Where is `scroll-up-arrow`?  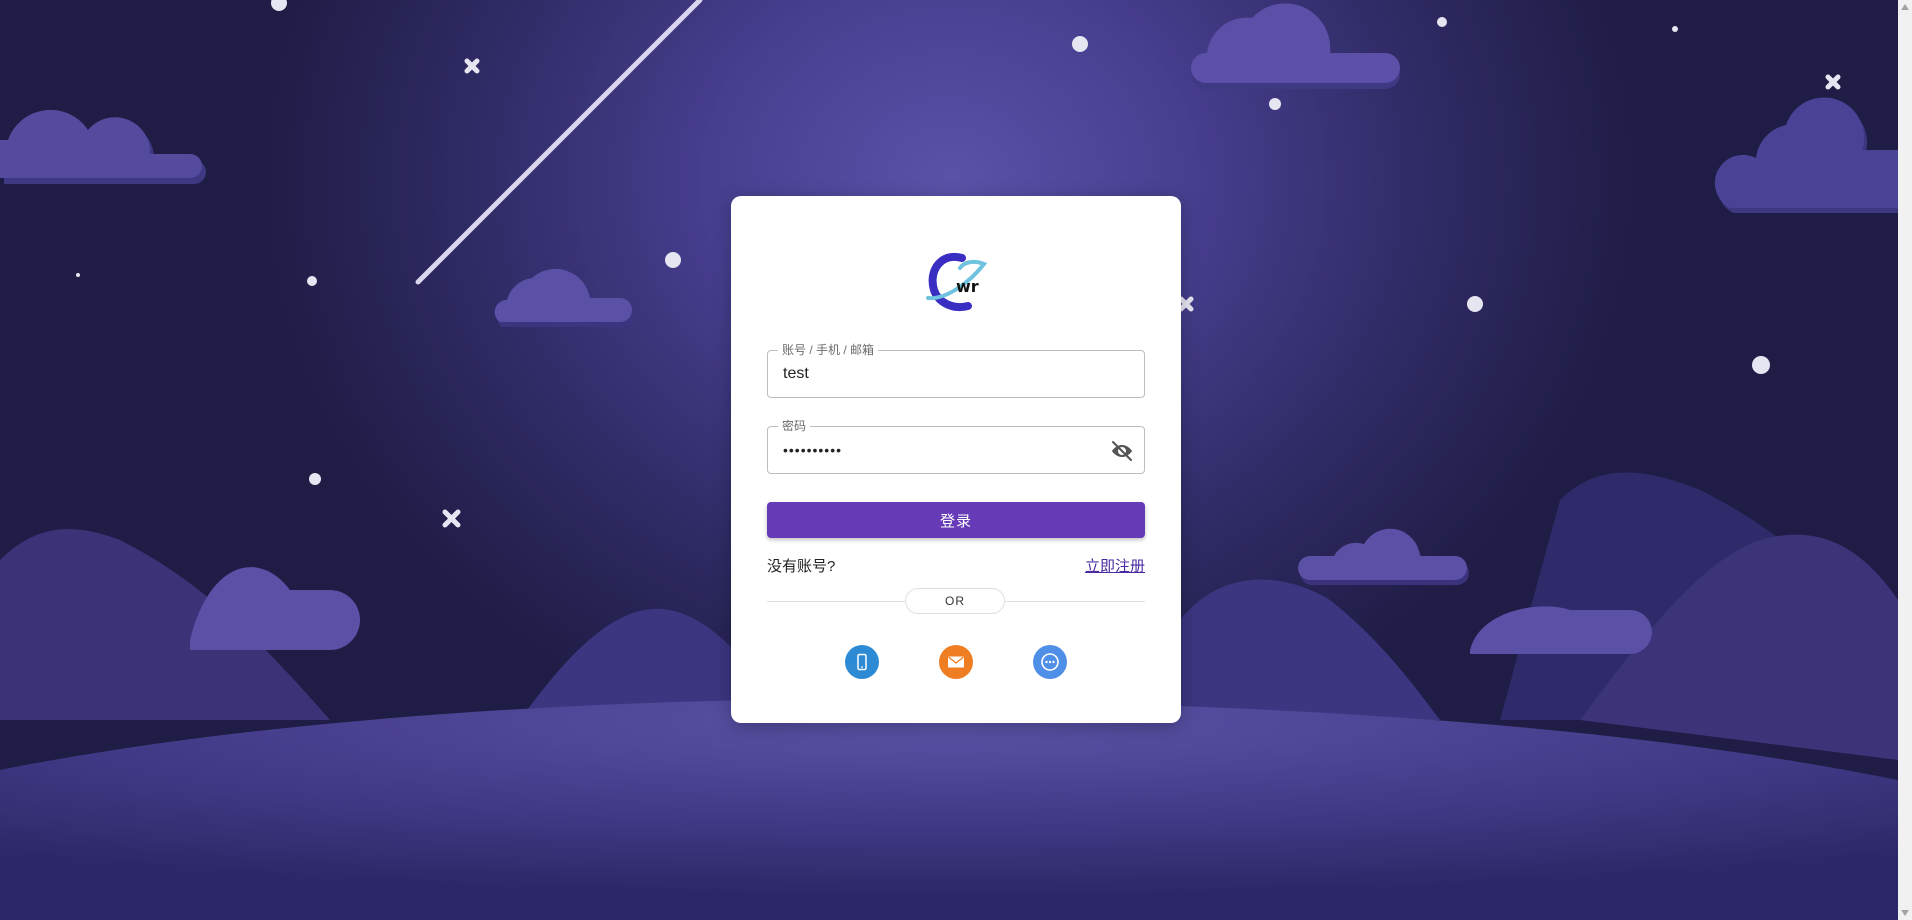 scroll-up-arrow is located at coordinates (1905, 7).